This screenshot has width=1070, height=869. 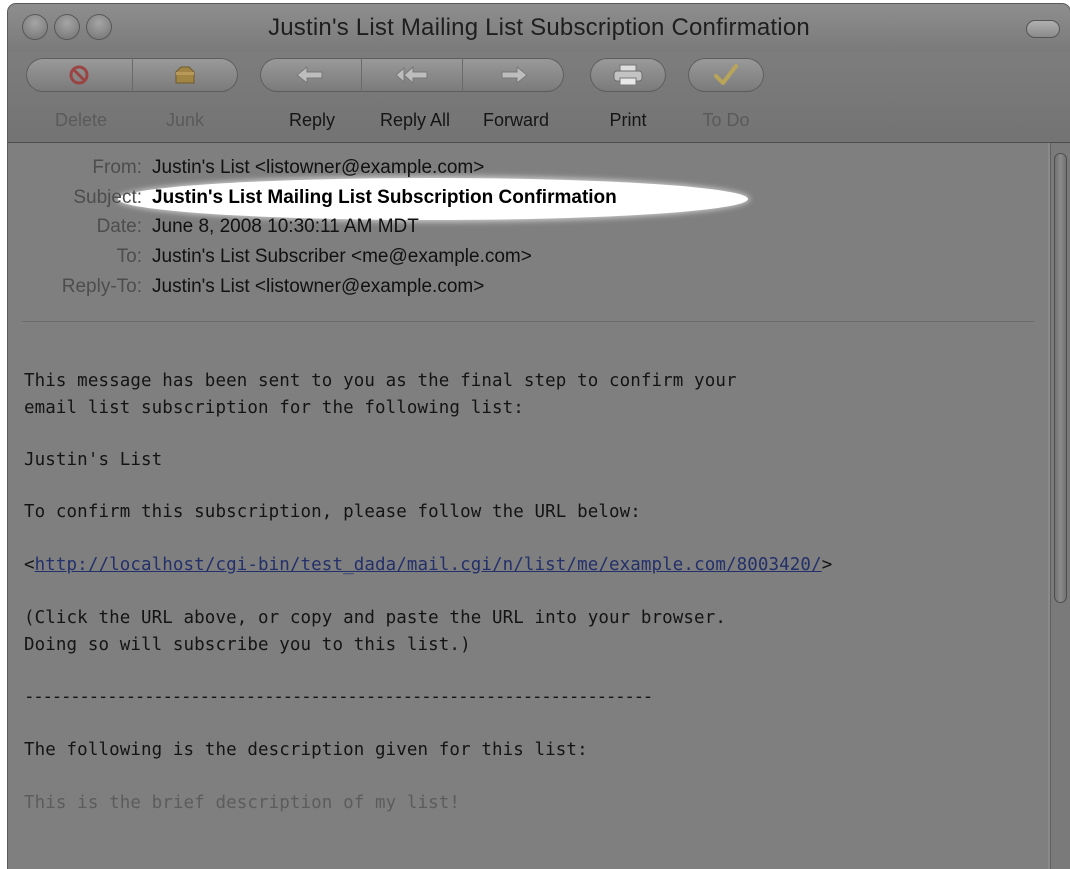 What do you see at coordinates (93, 460) in the screenshot?
I see `list-name: Justin's List` at bounding box center [93, 460].